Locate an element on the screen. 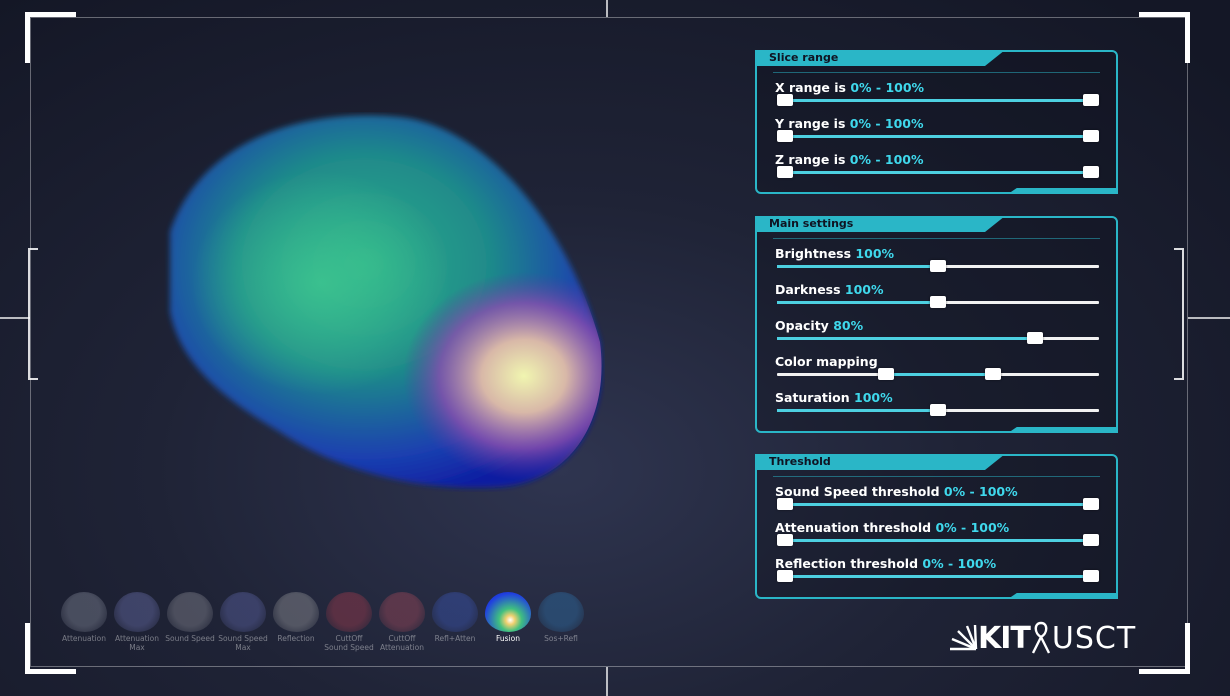 The width and height of the screenshot is (1230, 696). slider-label: Brightness 100% is located at coordinates (834, 253).